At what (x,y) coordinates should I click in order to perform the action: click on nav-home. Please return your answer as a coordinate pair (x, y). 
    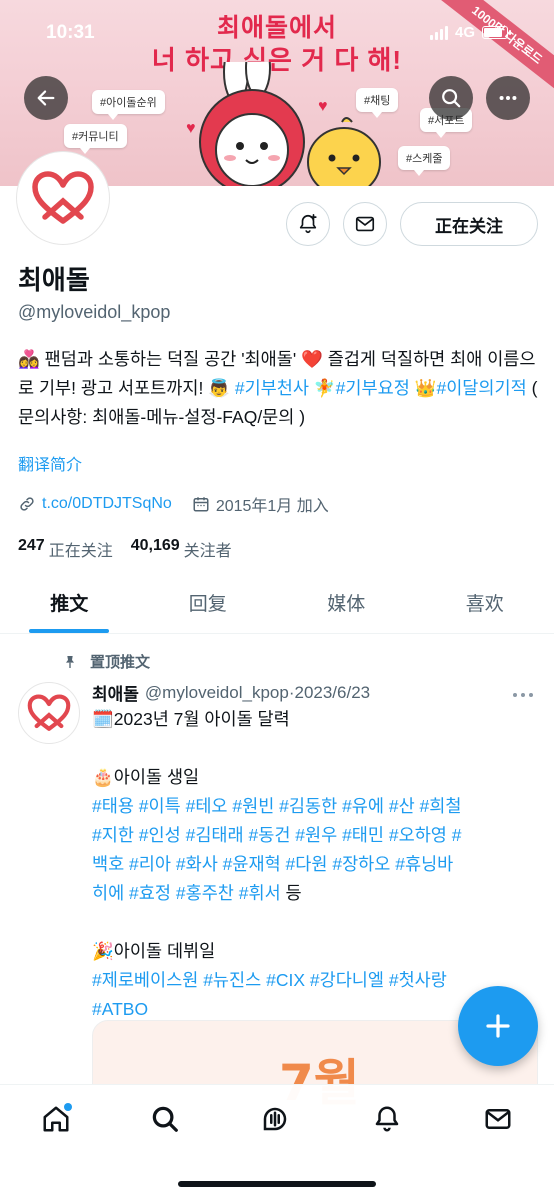
    Looking at the image, I should click on (56, 1119).